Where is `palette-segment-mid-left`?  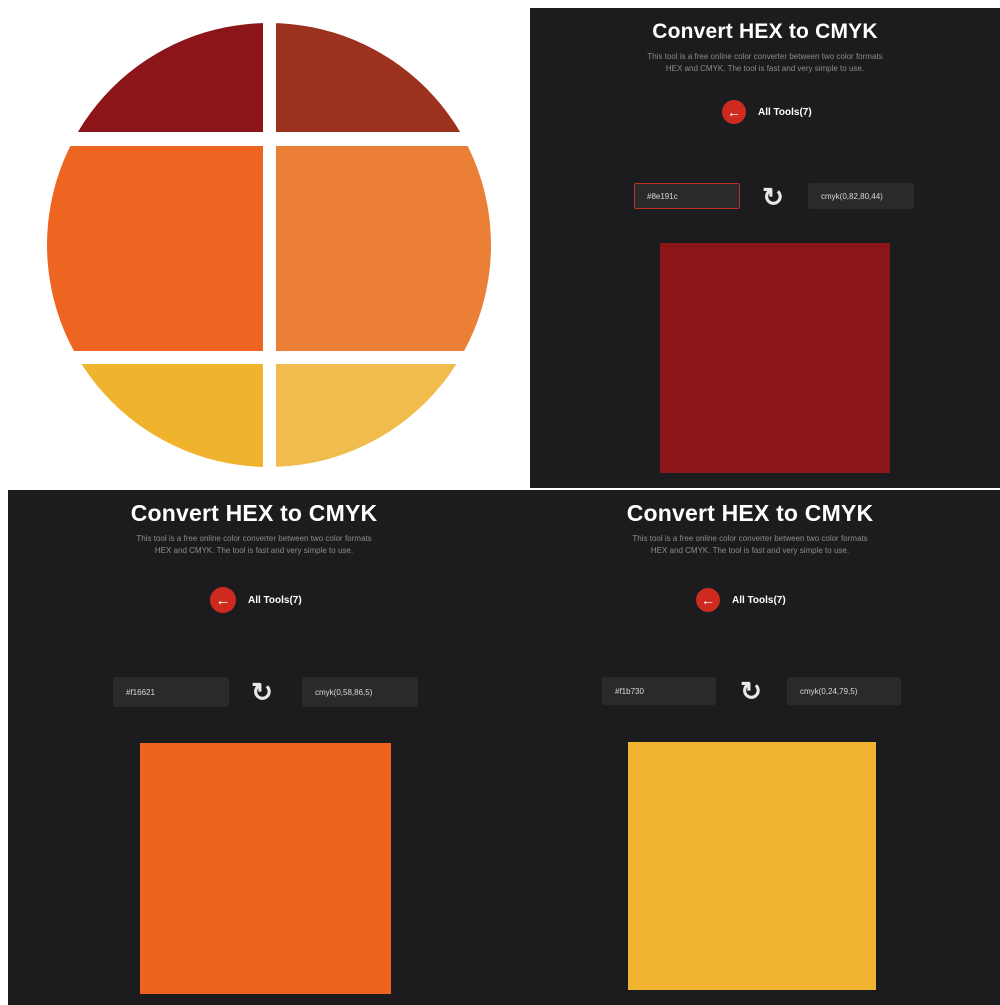
palette-segment-mid-left is located at coordinates (155, 248).